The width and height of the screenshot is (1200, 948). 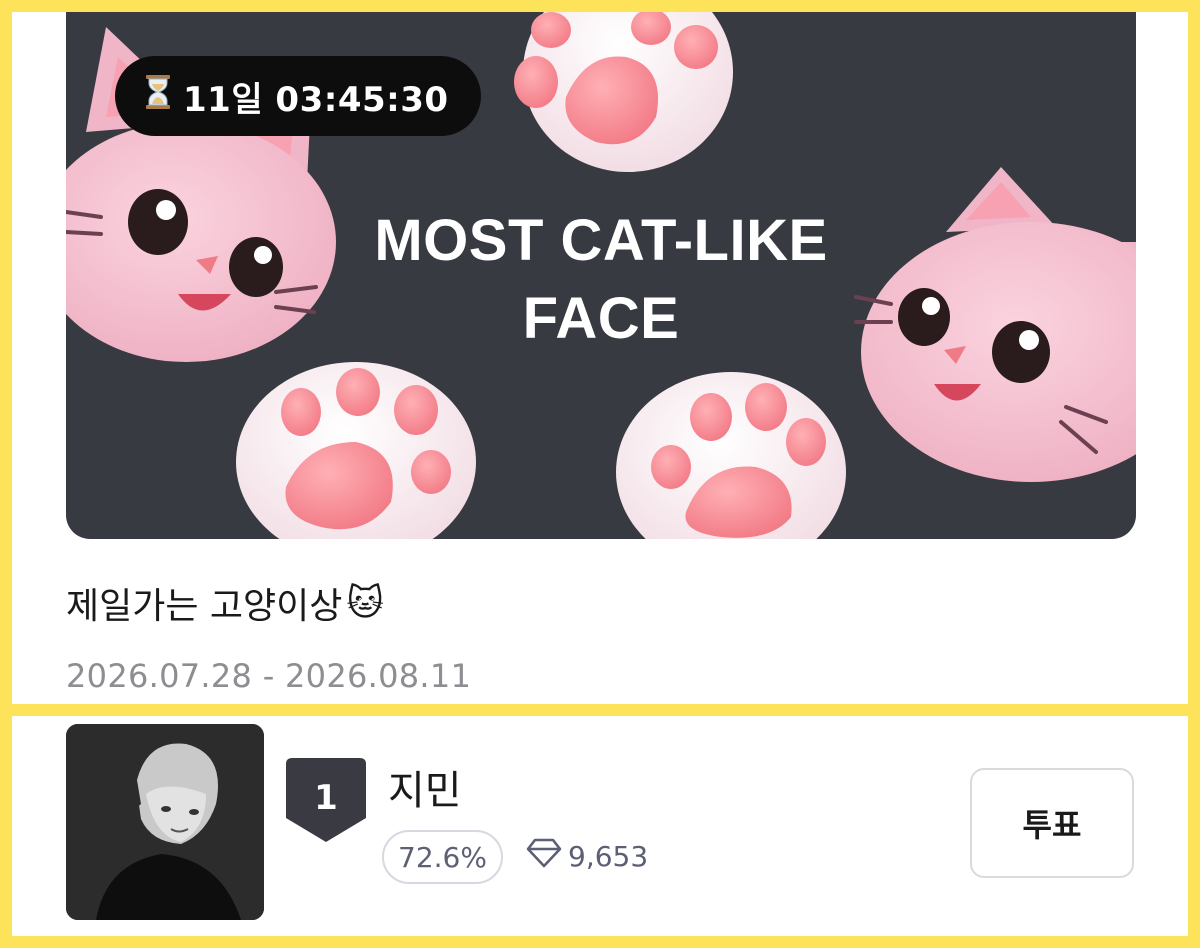 I want to click on rank-badge: 1, so click(x=326, y=800).